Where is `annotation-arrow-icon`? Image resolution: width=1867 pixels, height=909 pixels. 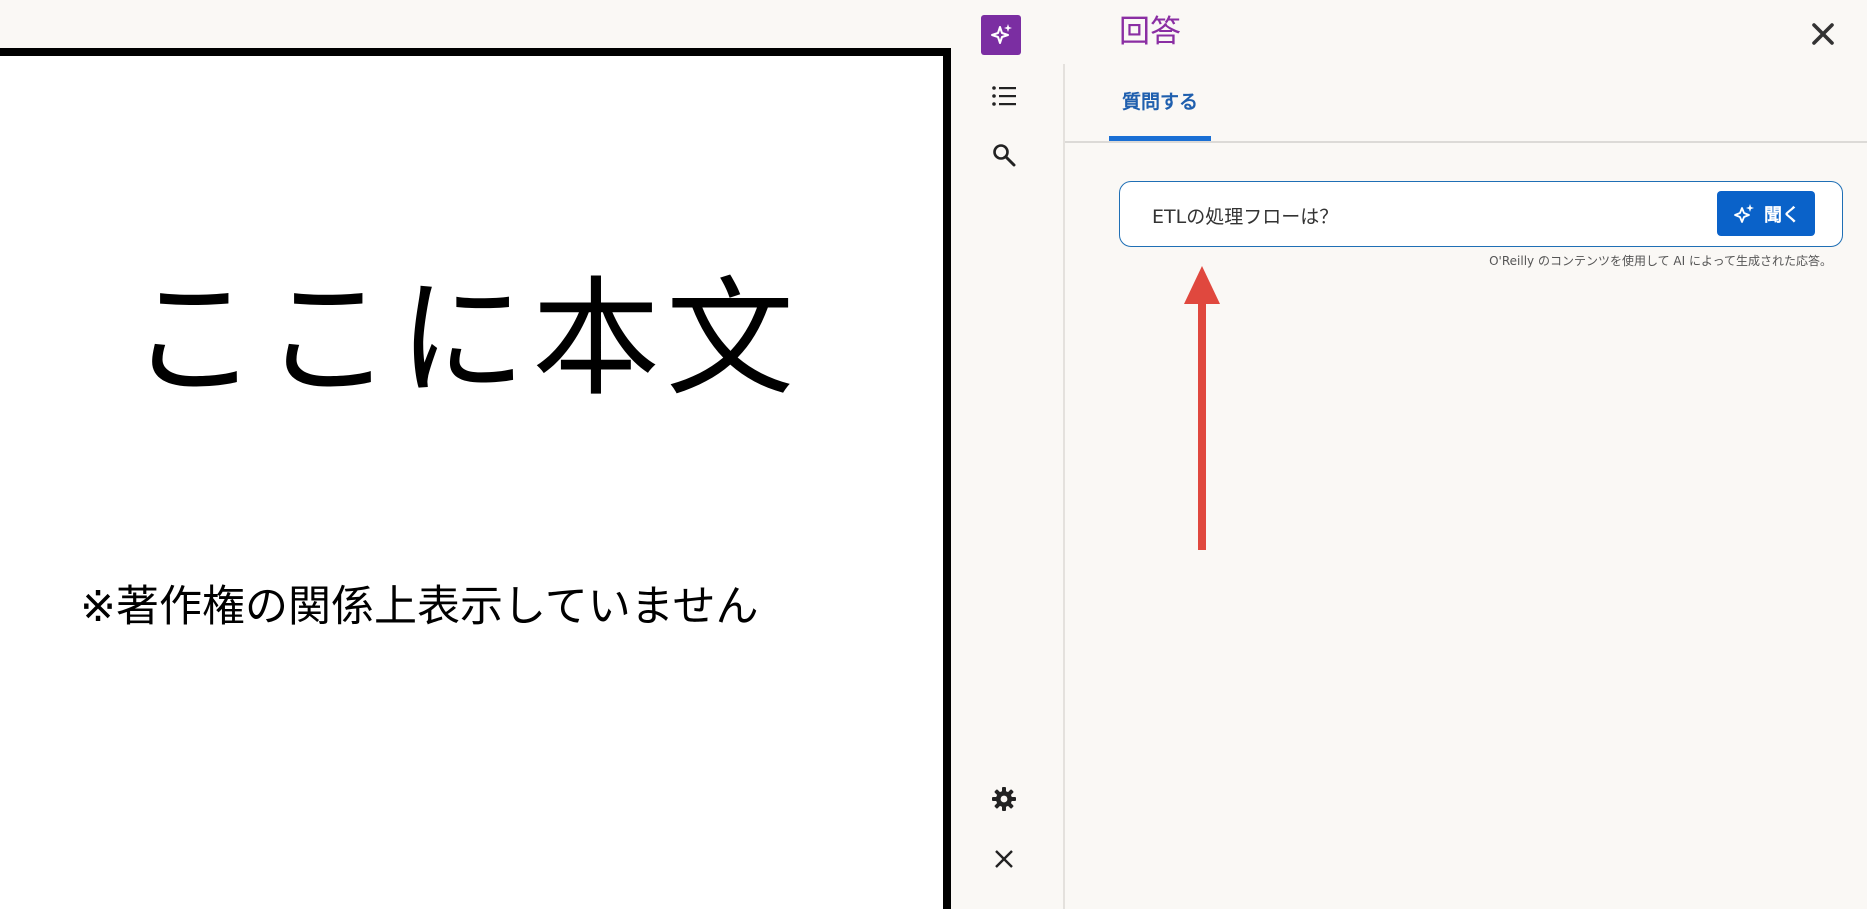 annotation-arrow-icon is located at coordinates (1202, 408).